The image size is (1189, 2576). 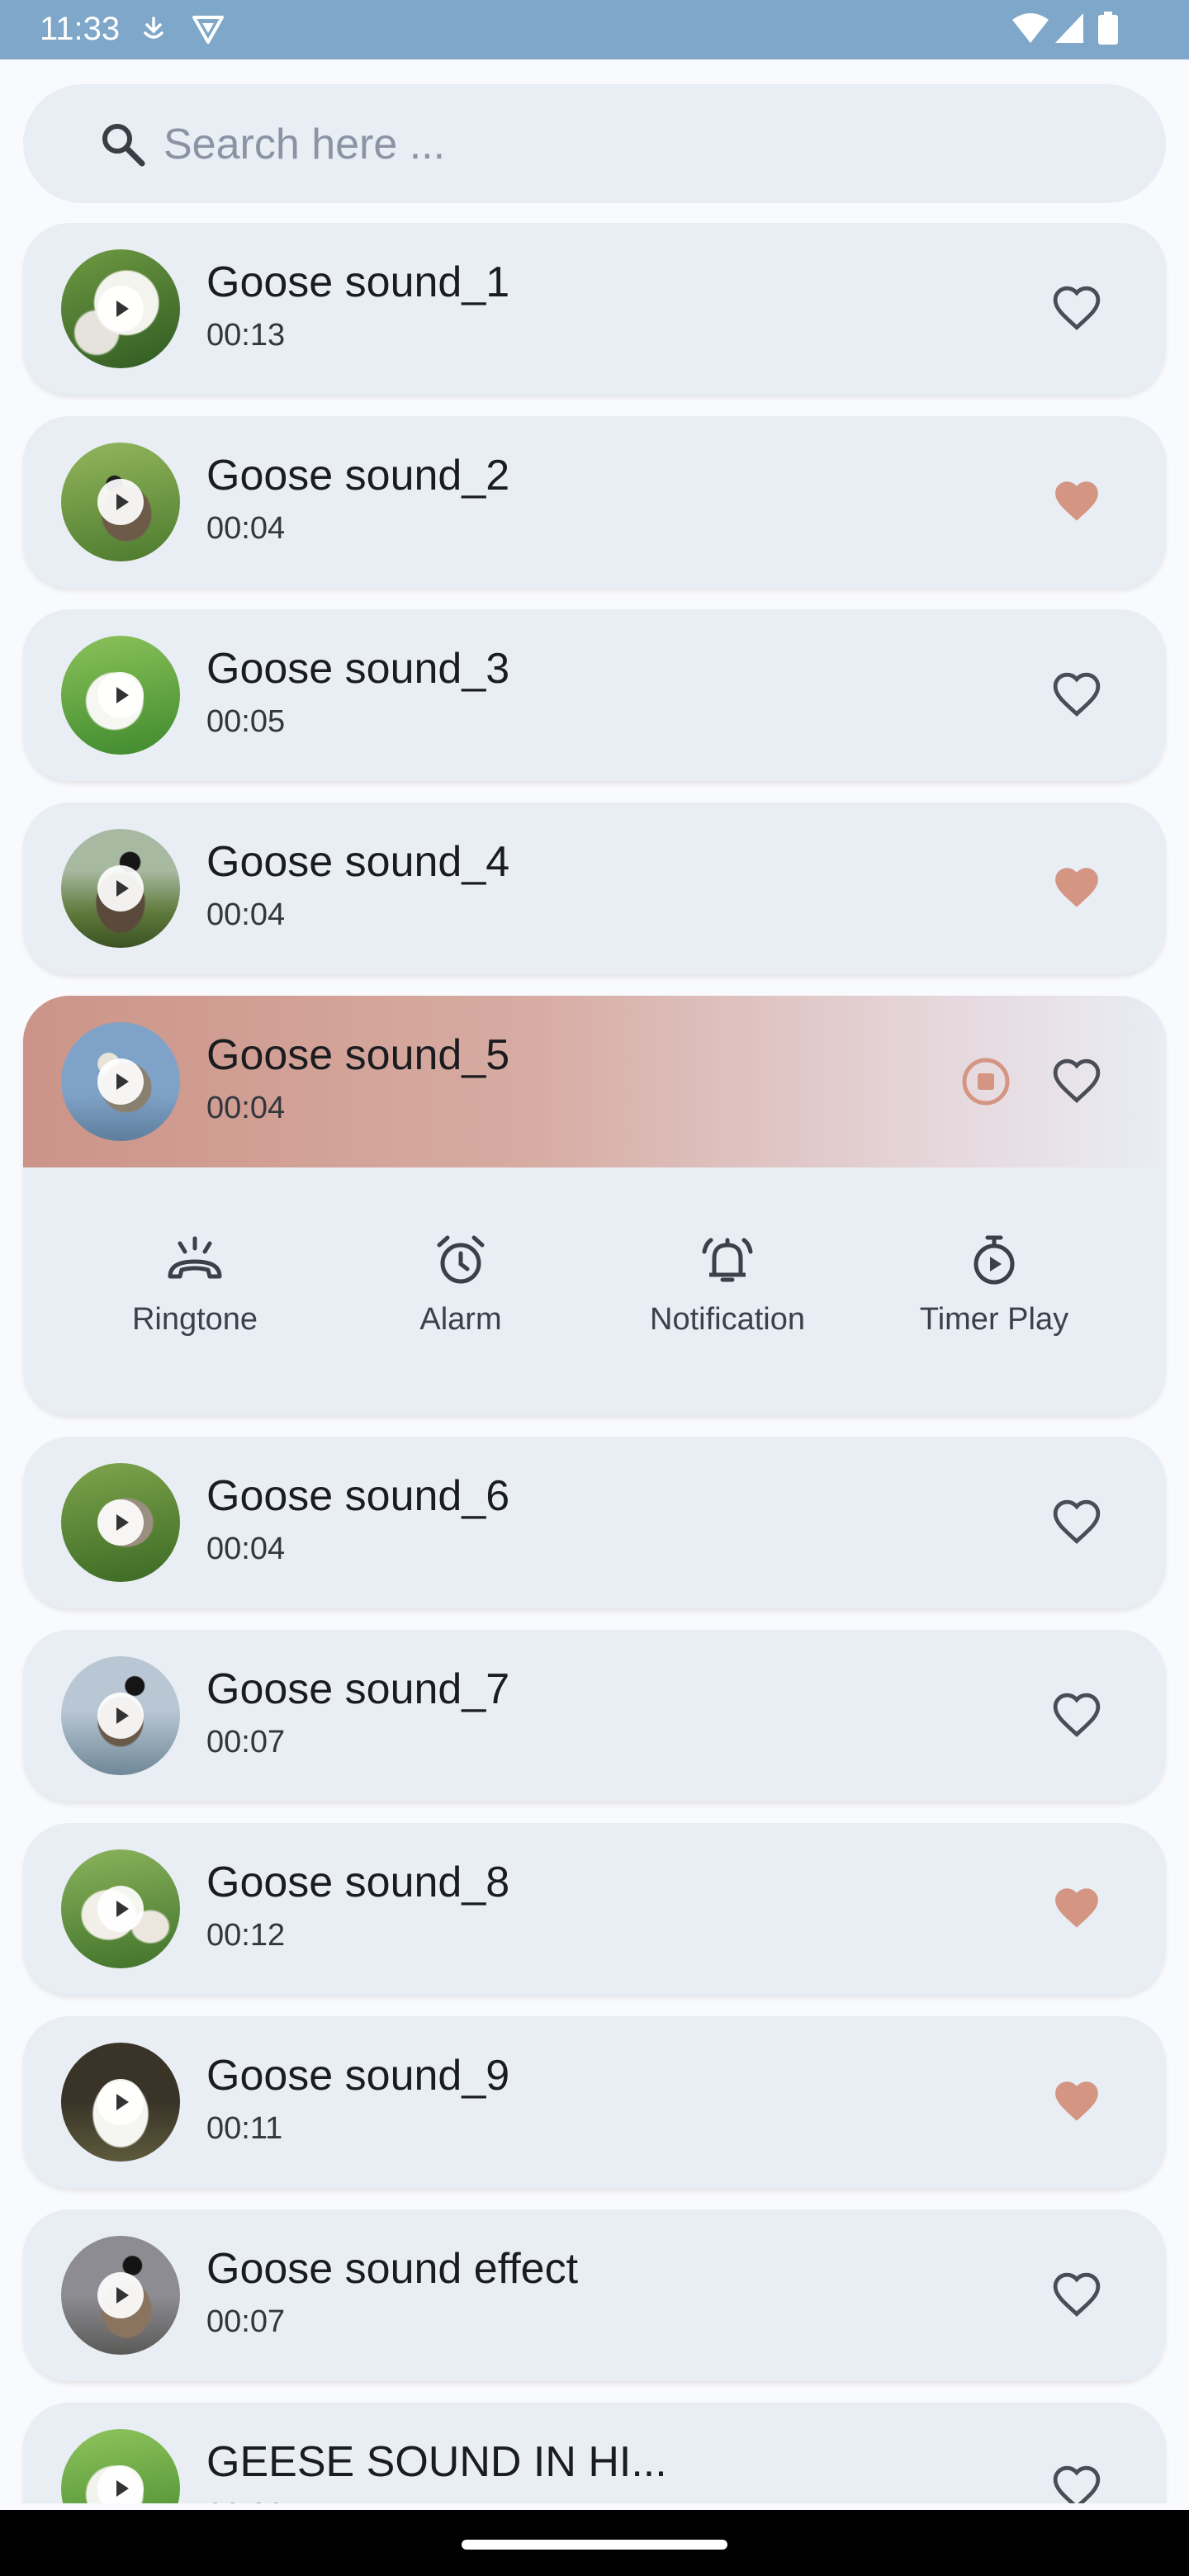 What do you see at coordinates (994, 1319) in the screenshot?
I see `action-label: Timer Play` at bounding box center [994, 1319].